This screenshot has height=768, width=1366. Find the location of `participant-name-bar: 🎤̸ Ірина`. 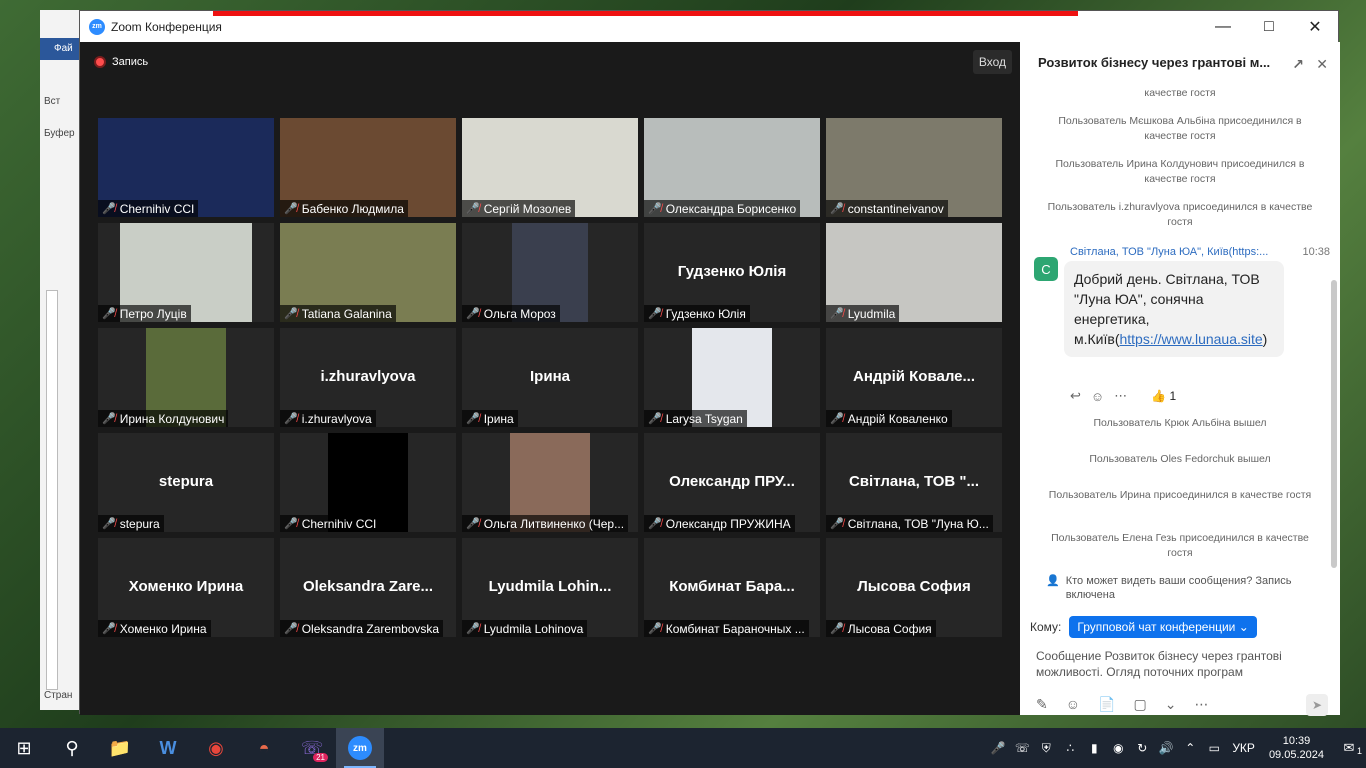

participant-name-bar: 🎤̸ Ірина is located at coordinates (490, 418).